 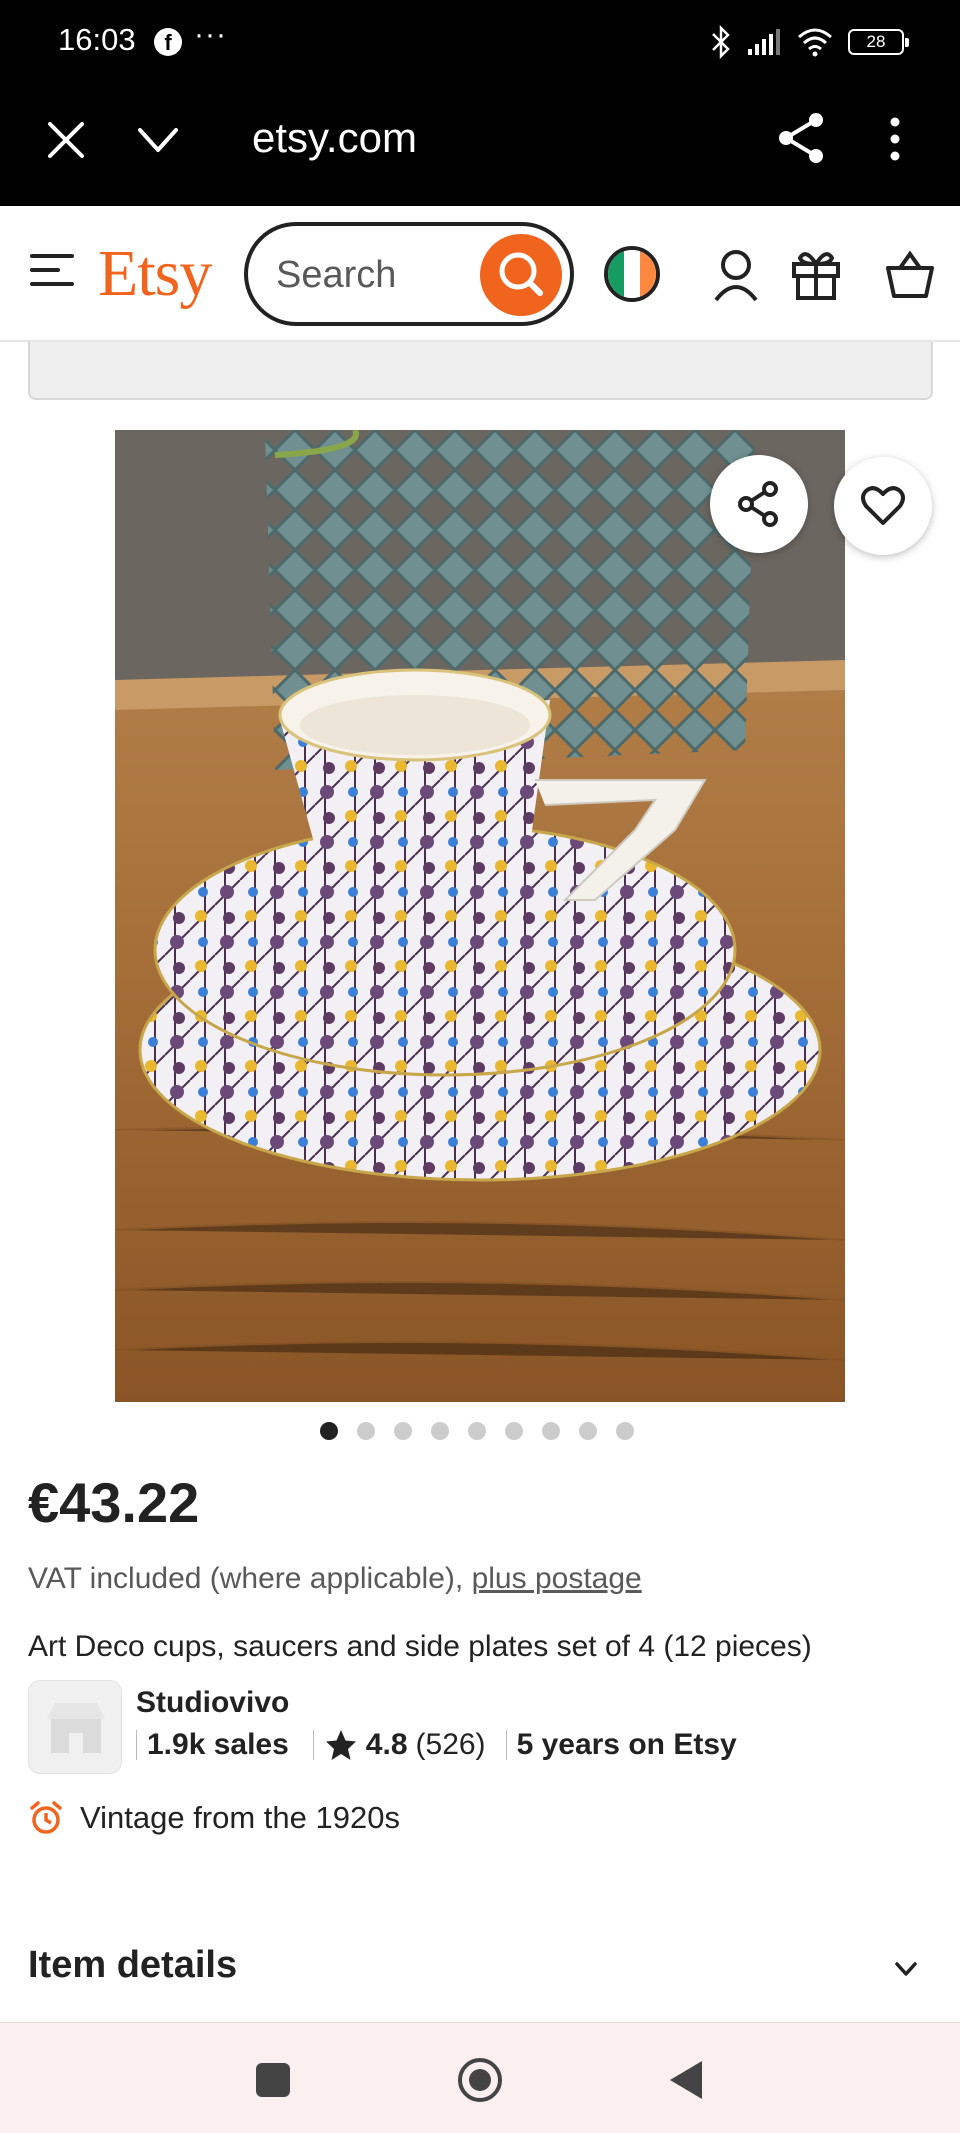 I want to click on heart-icon, so click(x=883, y=505).